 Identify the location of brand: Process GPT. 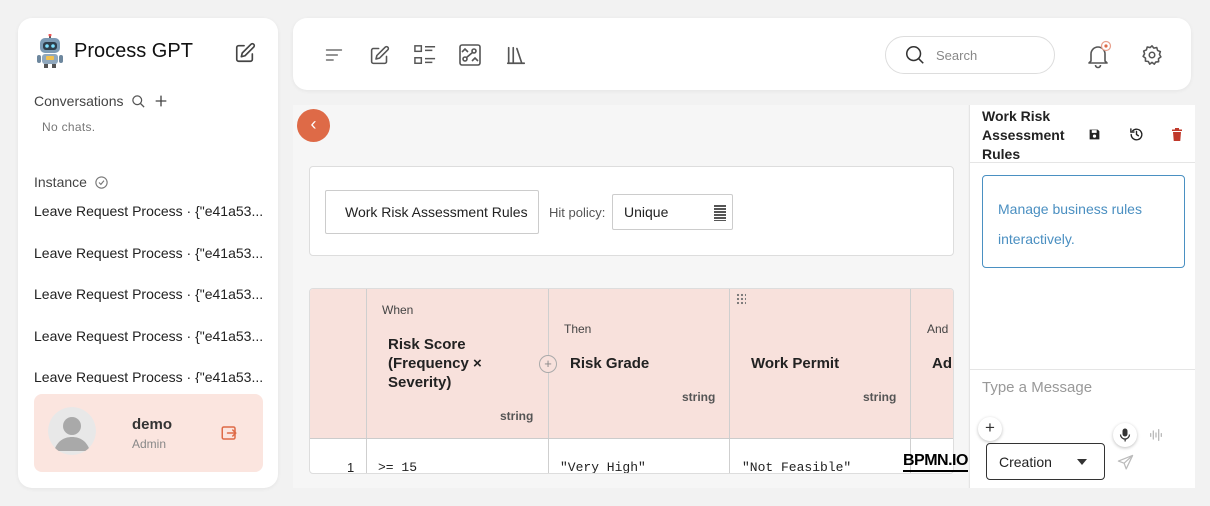
(113, 51).